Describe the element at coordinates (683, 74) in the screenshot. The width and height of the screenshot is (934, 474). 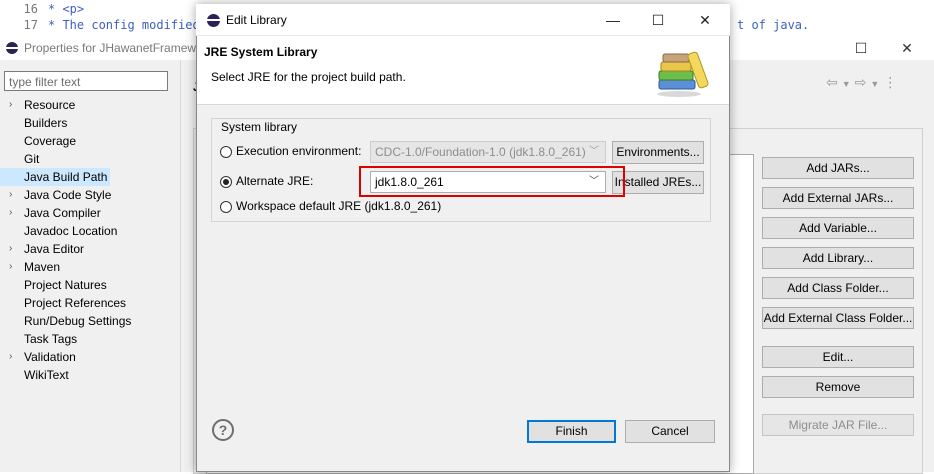
I see `library-books-icon` at that location.